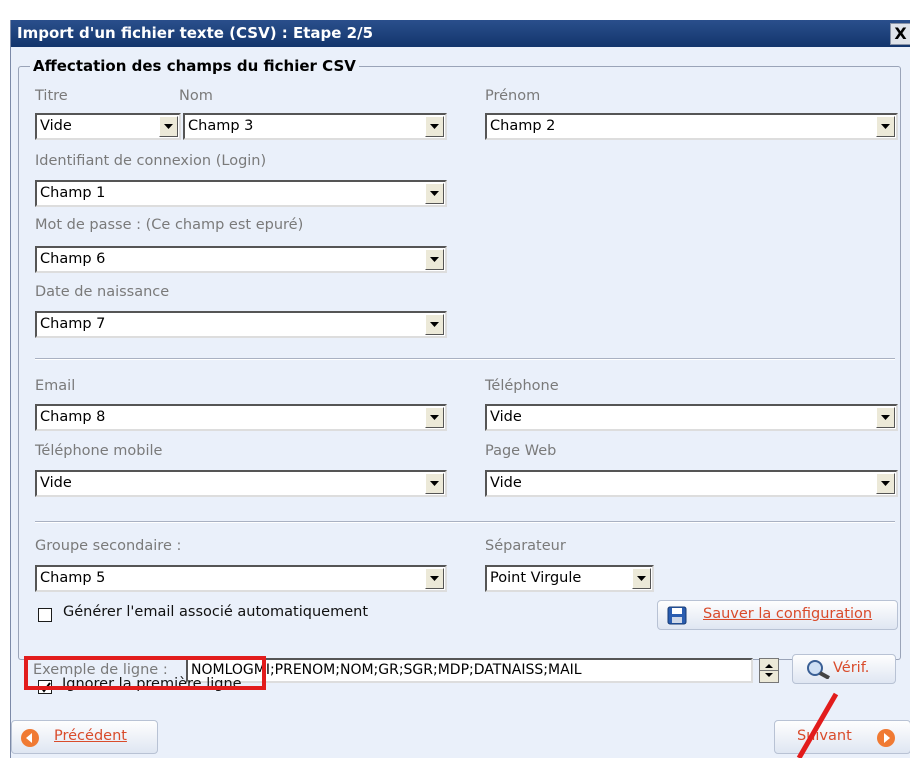  What do you see at coordinates (817, 725) in the screenshot?
I see `annotation-arrow-line` at bounding box center [817, 725].